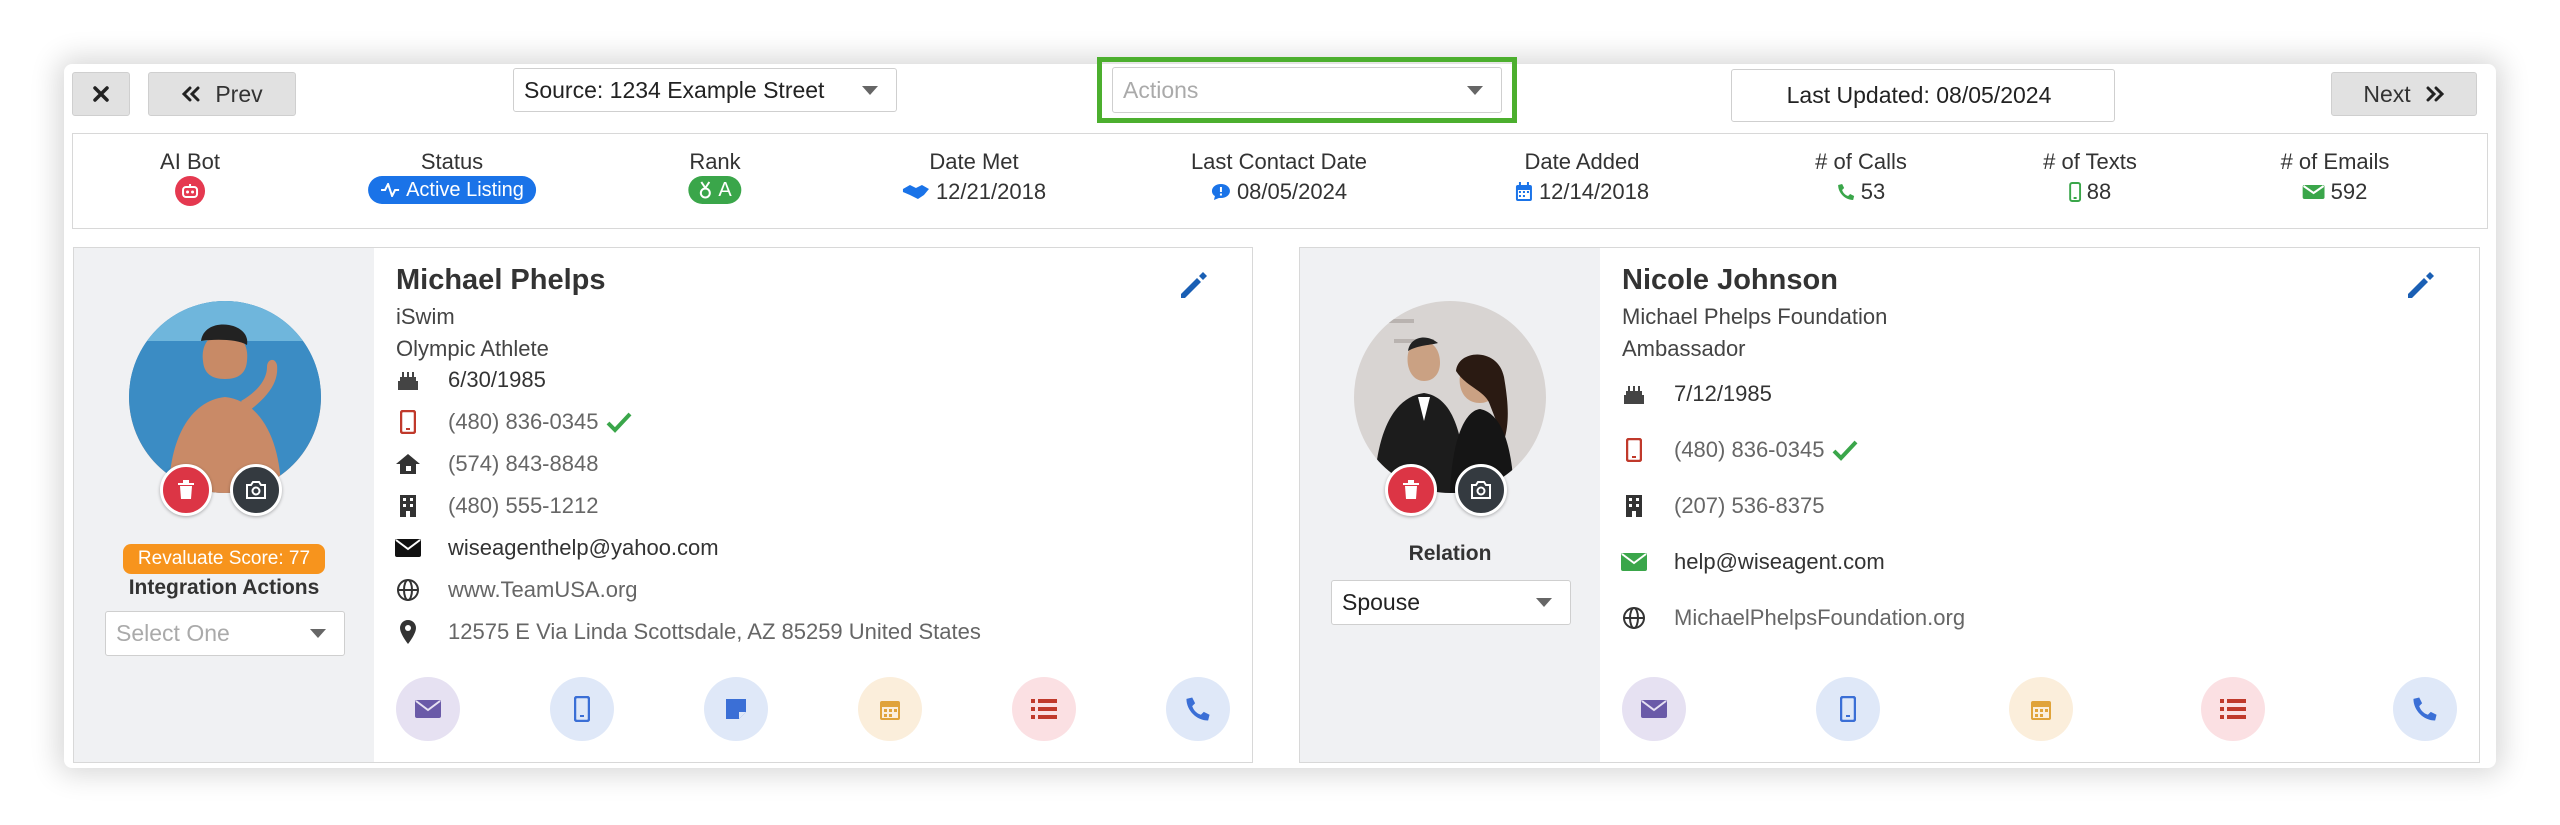 The image size is (2560, 825). Describe the element at coordinates (523, 506) in the screenshot. I see `office-phone-value: (480) 555-1212` at that location.